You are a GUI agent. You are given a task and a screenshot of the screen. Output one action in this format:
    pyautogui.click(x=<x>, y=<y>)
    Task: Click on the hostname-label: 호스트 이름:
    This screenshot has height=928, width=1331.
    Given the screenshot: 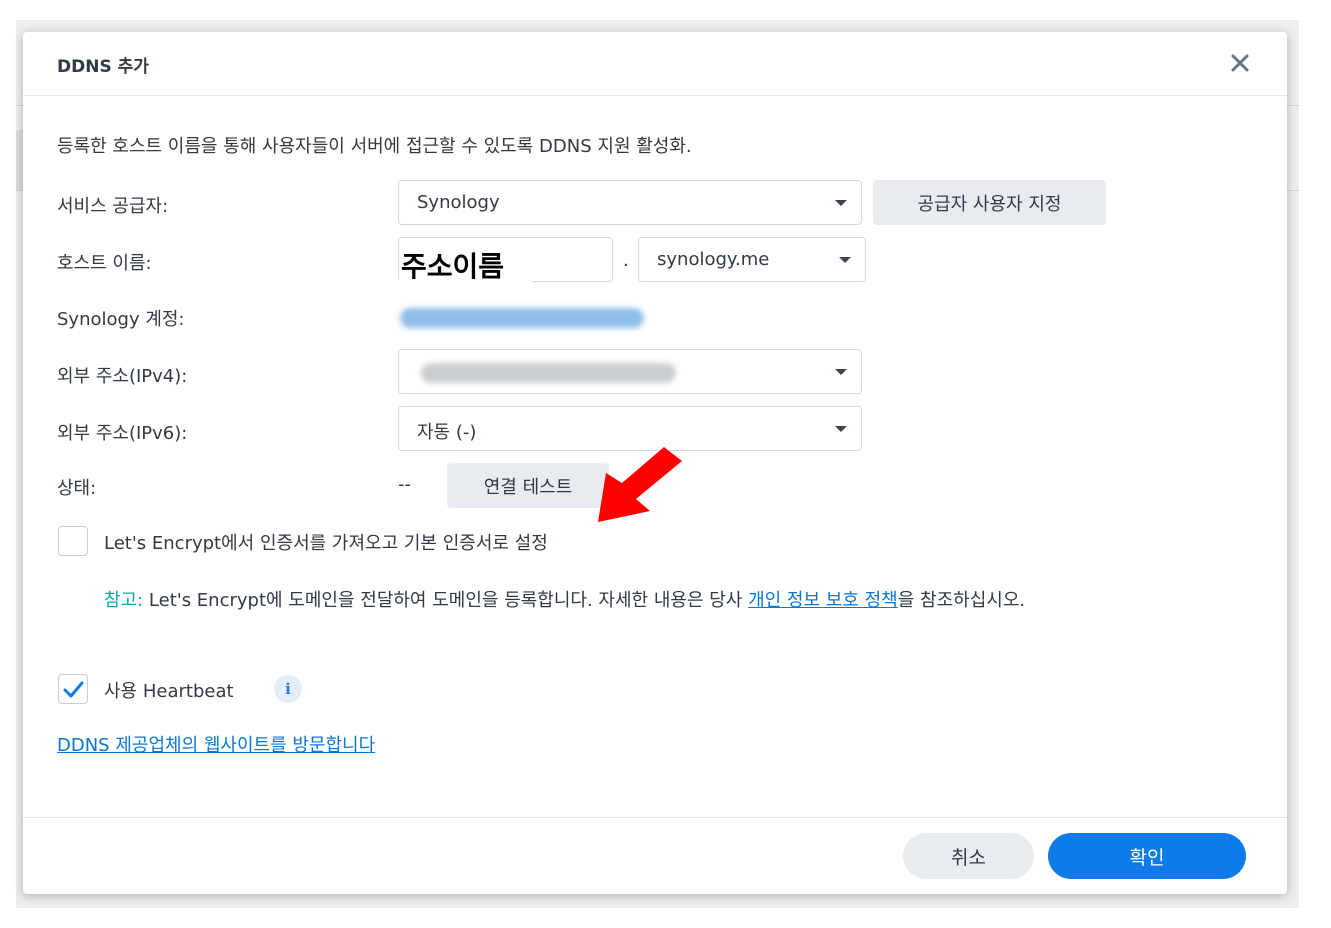 What is the action you would take?
    pyautogui.click(x=104, y=263)
    